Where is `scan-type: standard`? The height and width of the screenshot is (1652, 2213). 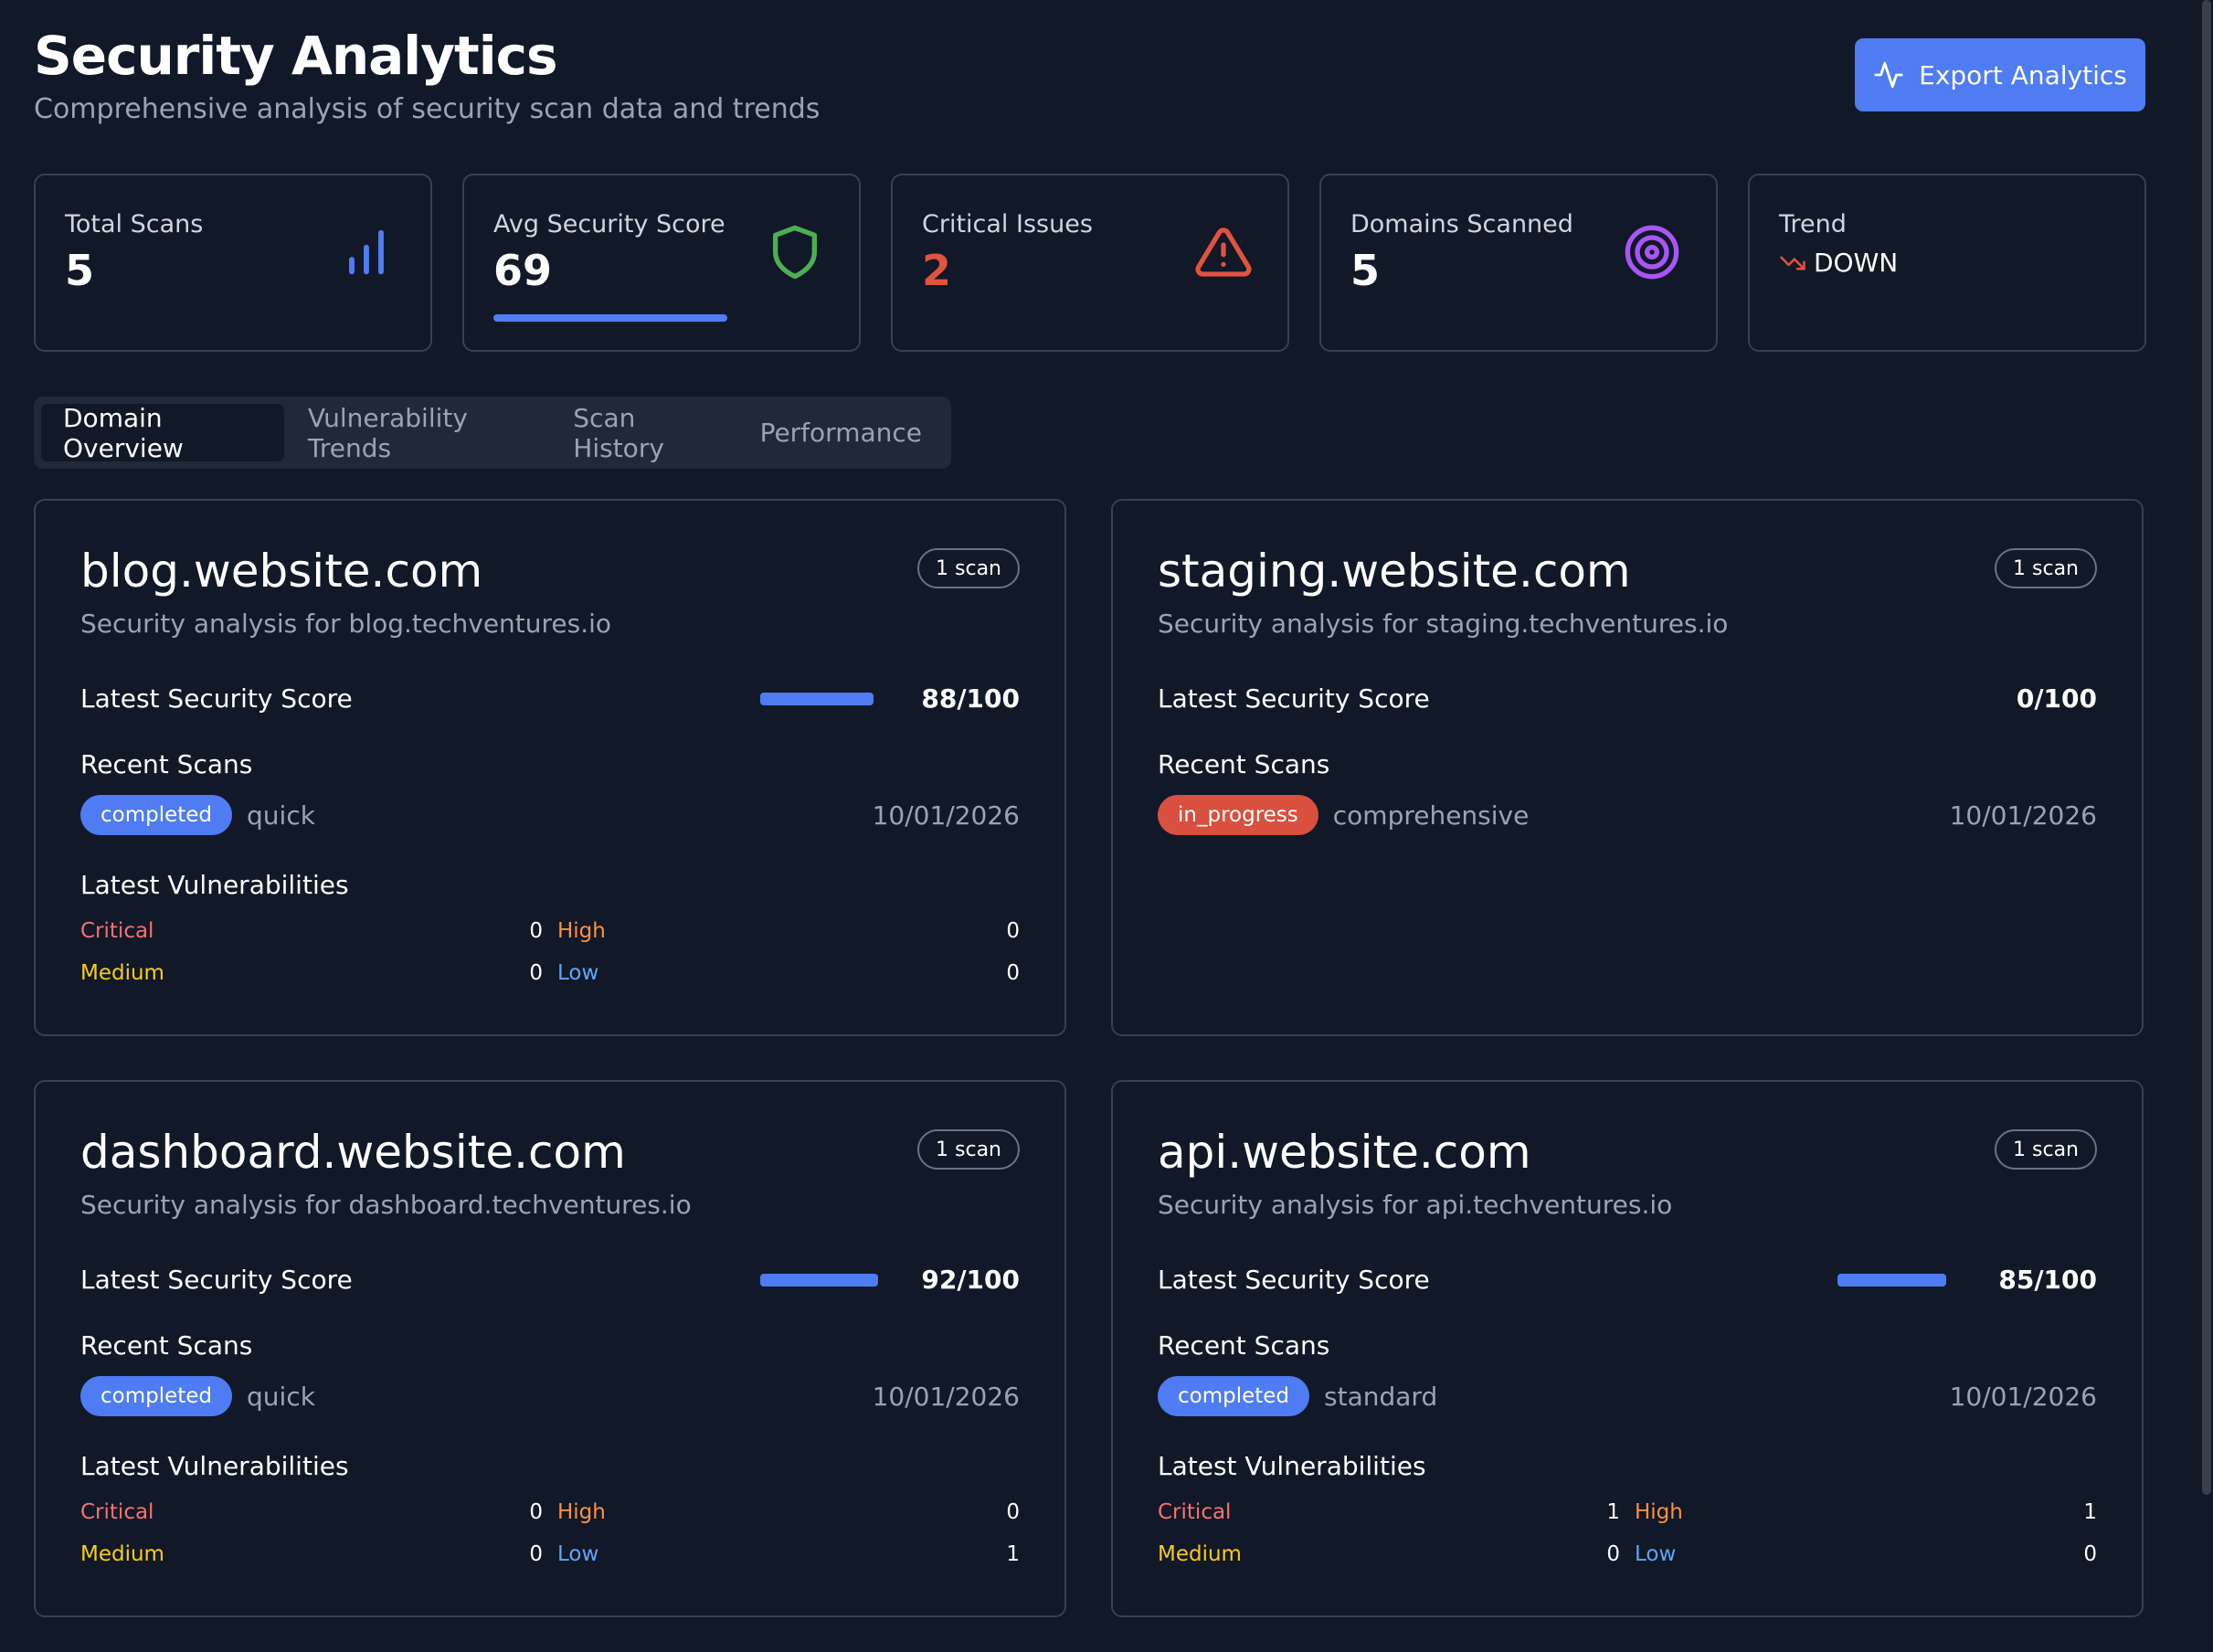 scan-type: standard is located at coordinates (1381, 1397).